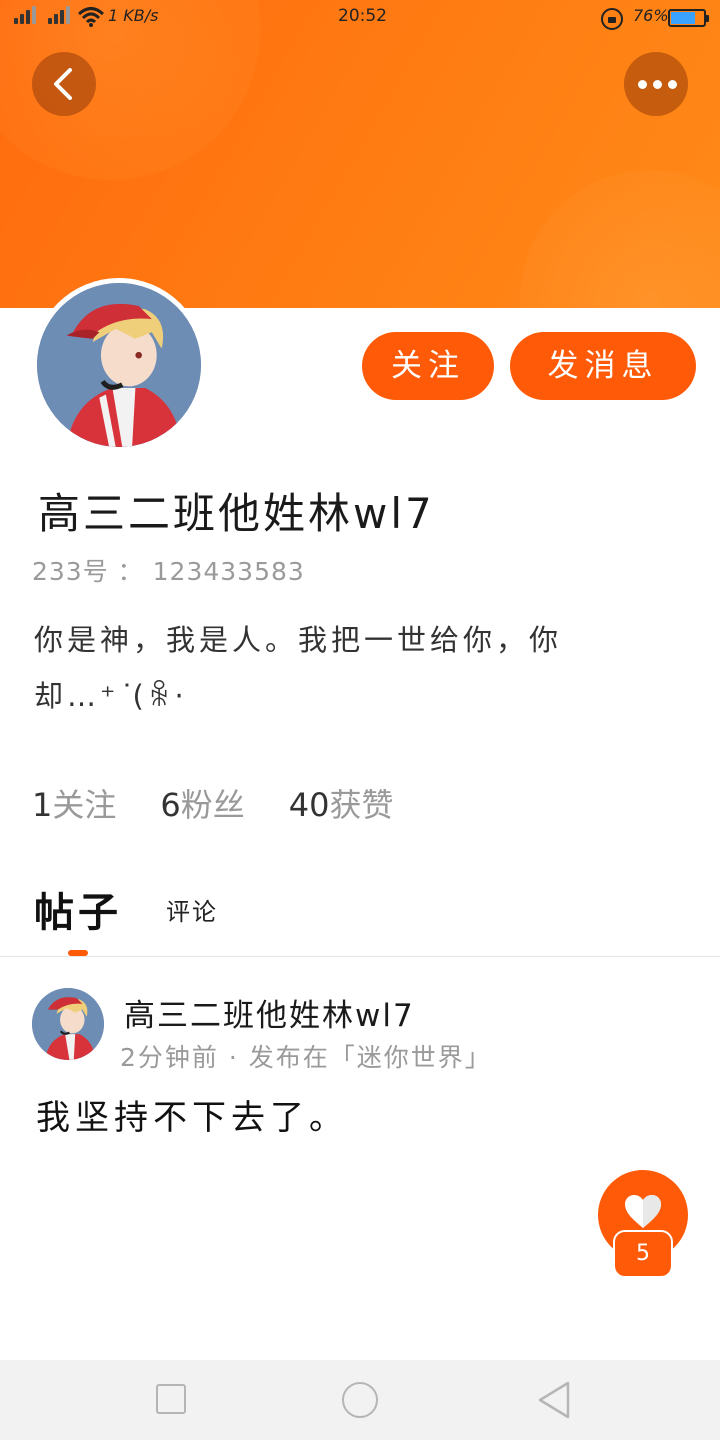 The width and height of the screenshot is (720, 1440). I want to click on back-button, so click(64, 84).